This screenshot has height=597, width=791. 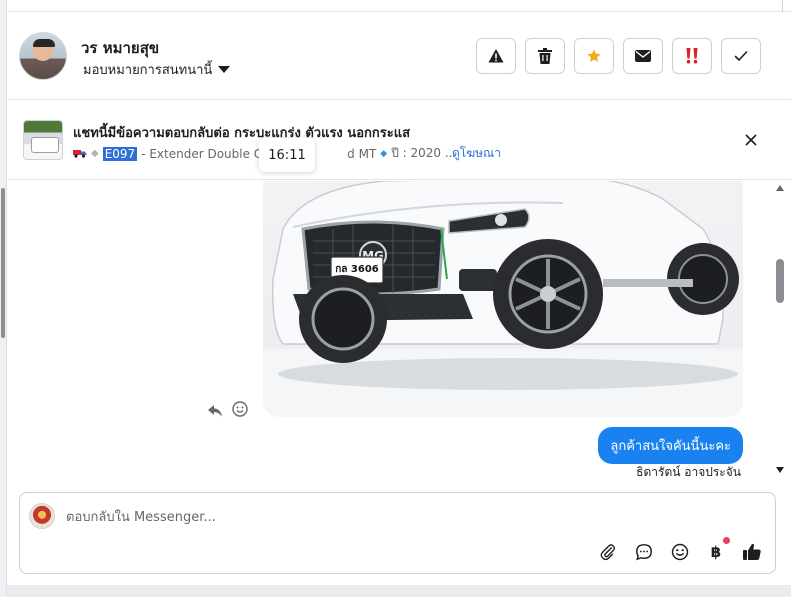 I want to click on top-divider, so click(x=399, y=6).